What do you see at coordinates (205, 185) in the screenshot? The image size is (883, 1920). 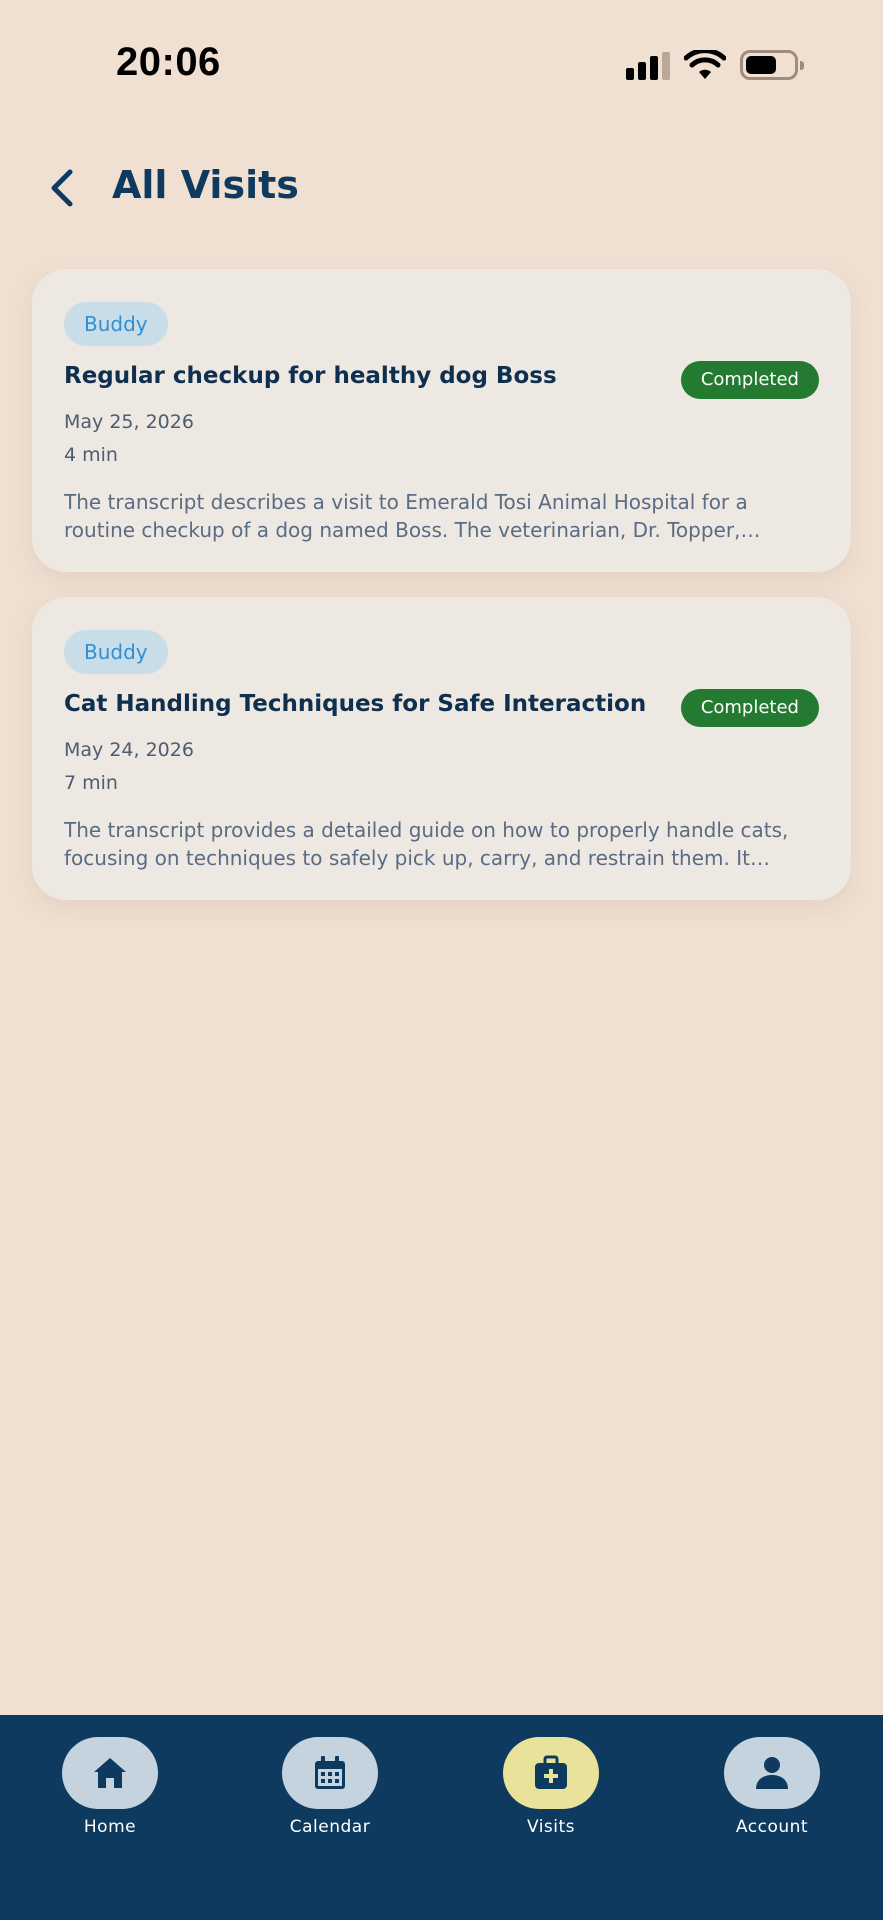 I see `page-title: All Visits` at bounding box center [205, 185].